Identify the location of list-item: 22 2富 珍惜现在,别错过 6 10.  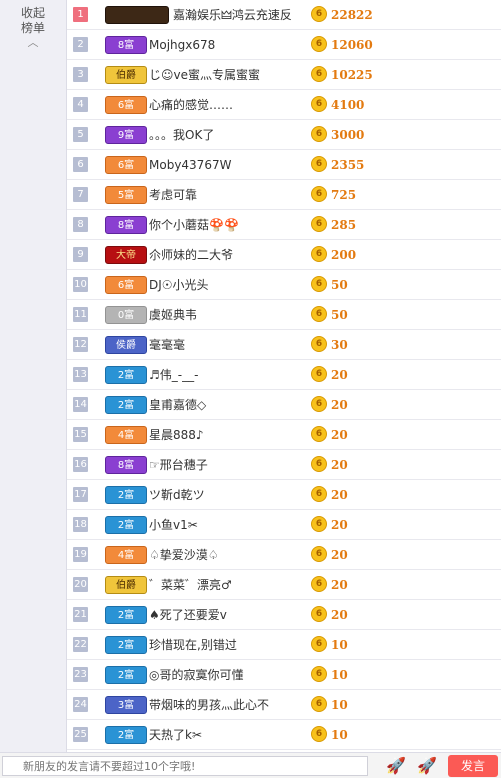
(284, 645).